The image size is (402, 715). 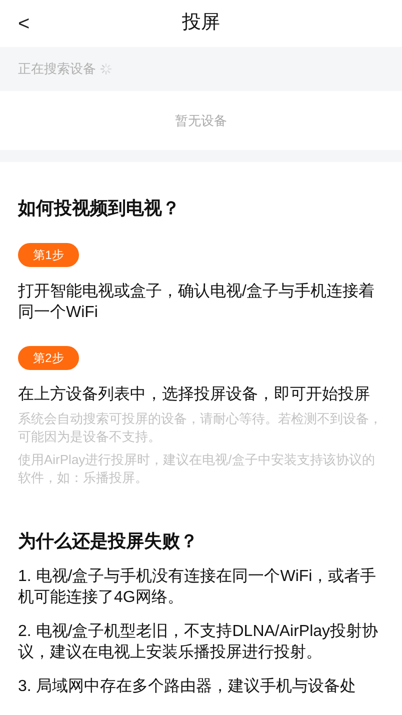 I want to click on reason-text: 3. 局域网中存在多个路由器，建议手机与设备处, so click(x=187, y=686).